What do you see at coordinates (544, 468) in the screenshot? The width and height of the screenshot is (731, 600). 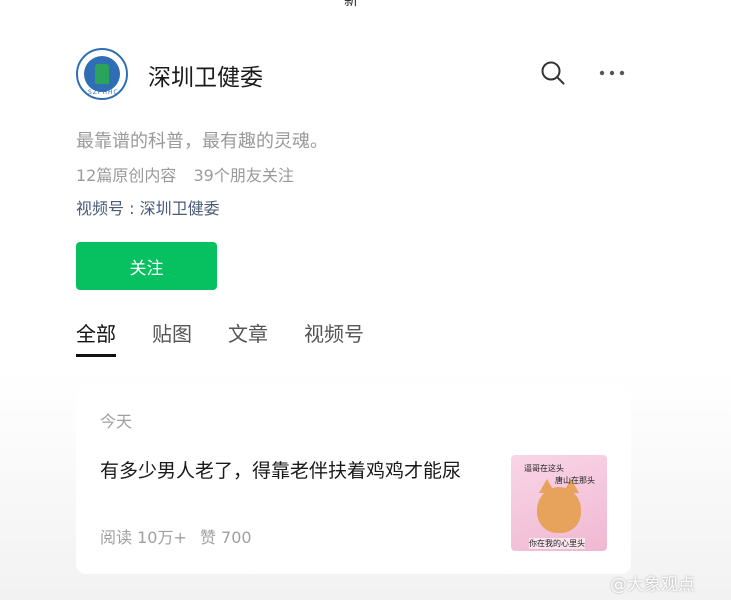 I see `thumbnail-caption-1: 逼哥在这头` at bounding box center [544, 468].